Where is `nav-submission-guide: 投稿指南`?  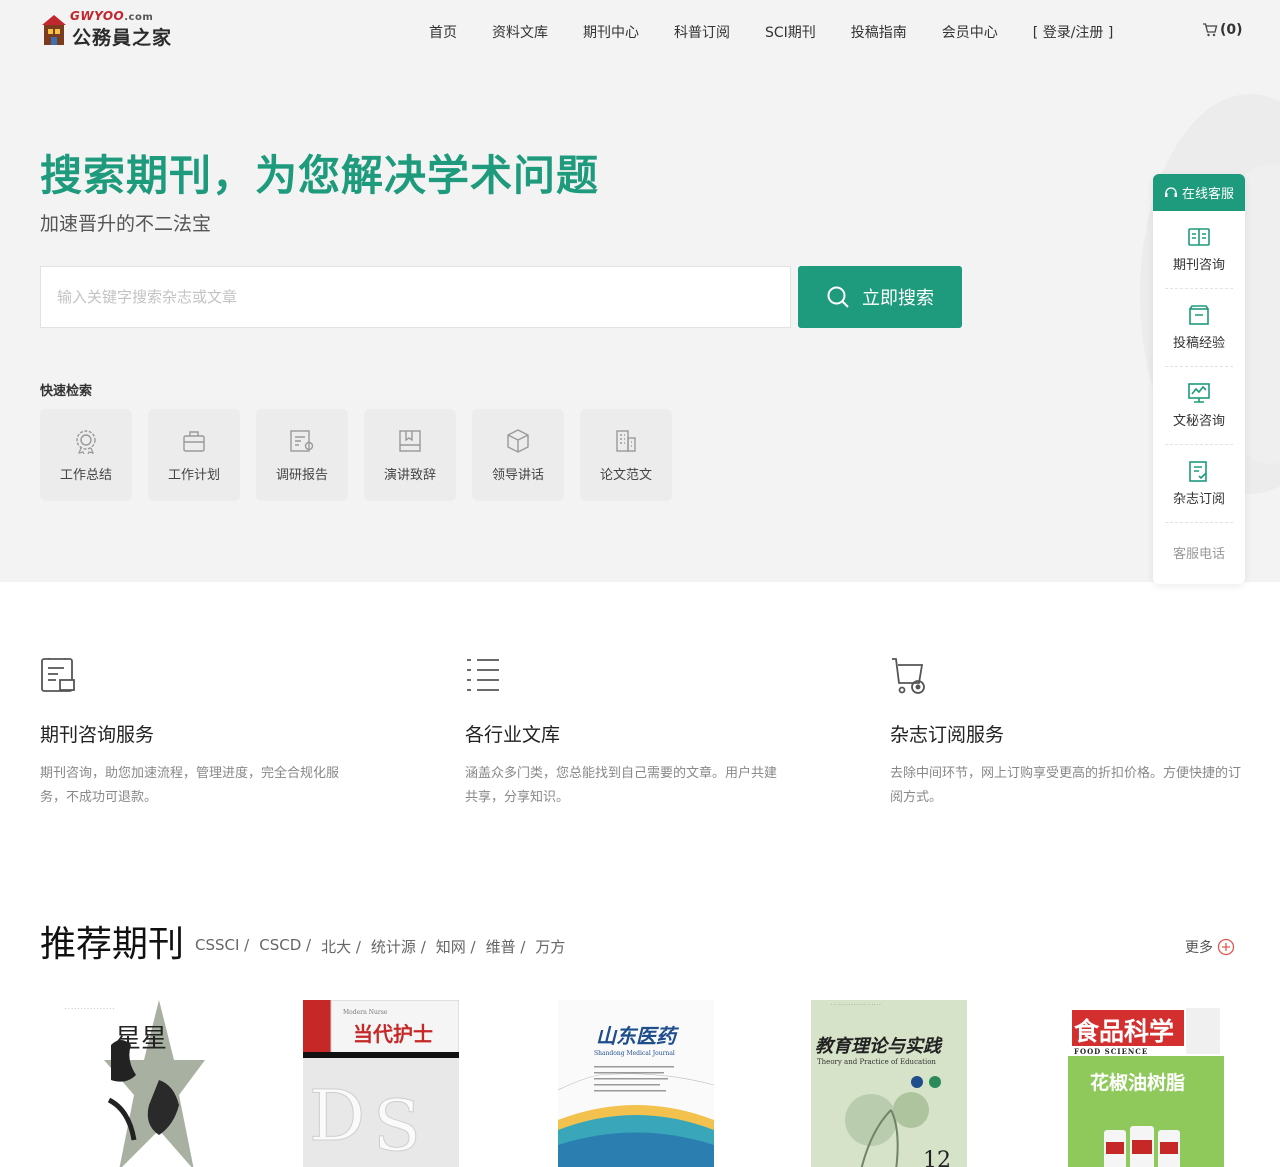
nav-submission-guide: 投稿指南 is located at coordinates (879, 32).